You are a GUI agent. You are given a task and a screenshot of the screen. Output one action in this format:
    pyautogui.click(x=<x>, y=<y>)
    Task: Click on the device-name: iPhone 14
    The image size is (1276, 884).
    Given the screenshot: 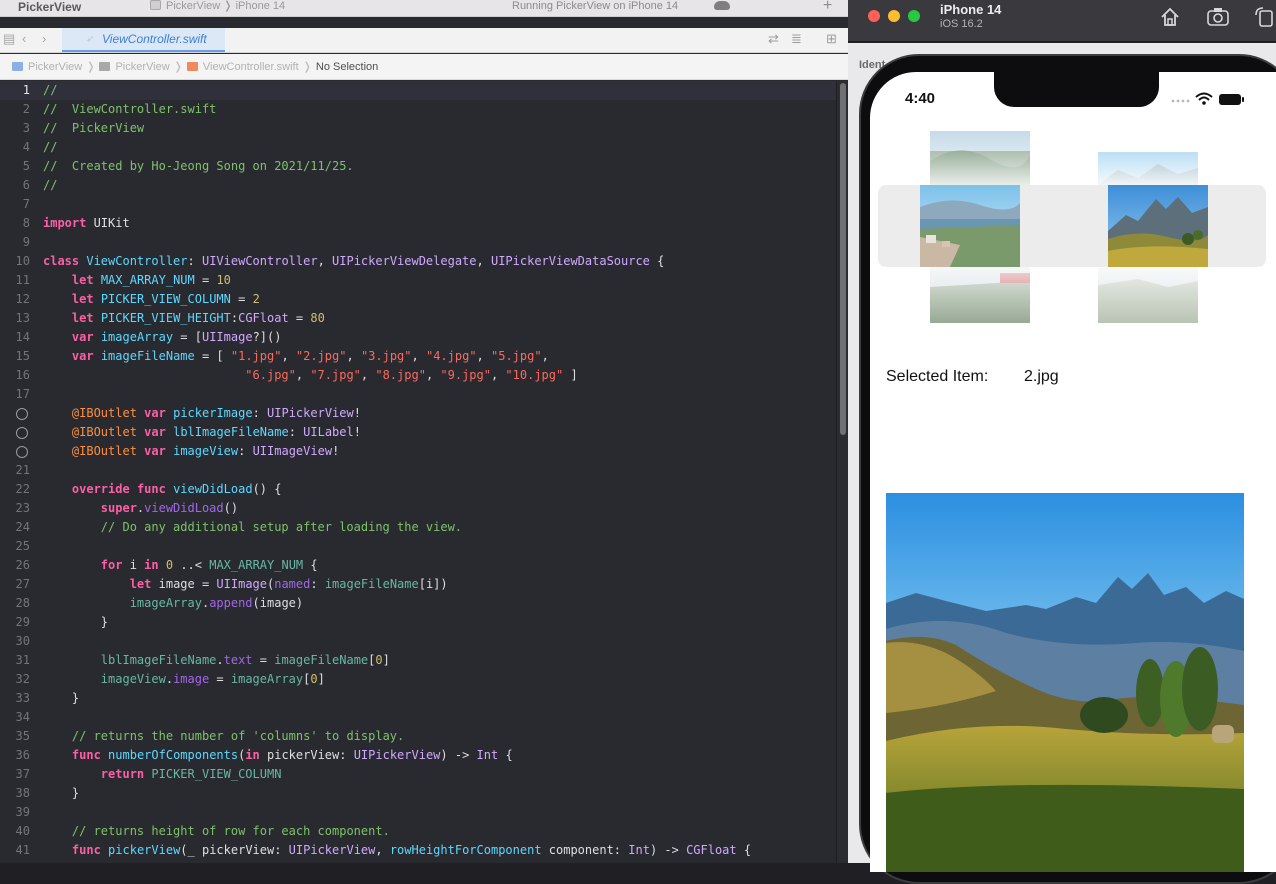 What is the action you would take?
    pyautogui.click(x=971, y=9)
    